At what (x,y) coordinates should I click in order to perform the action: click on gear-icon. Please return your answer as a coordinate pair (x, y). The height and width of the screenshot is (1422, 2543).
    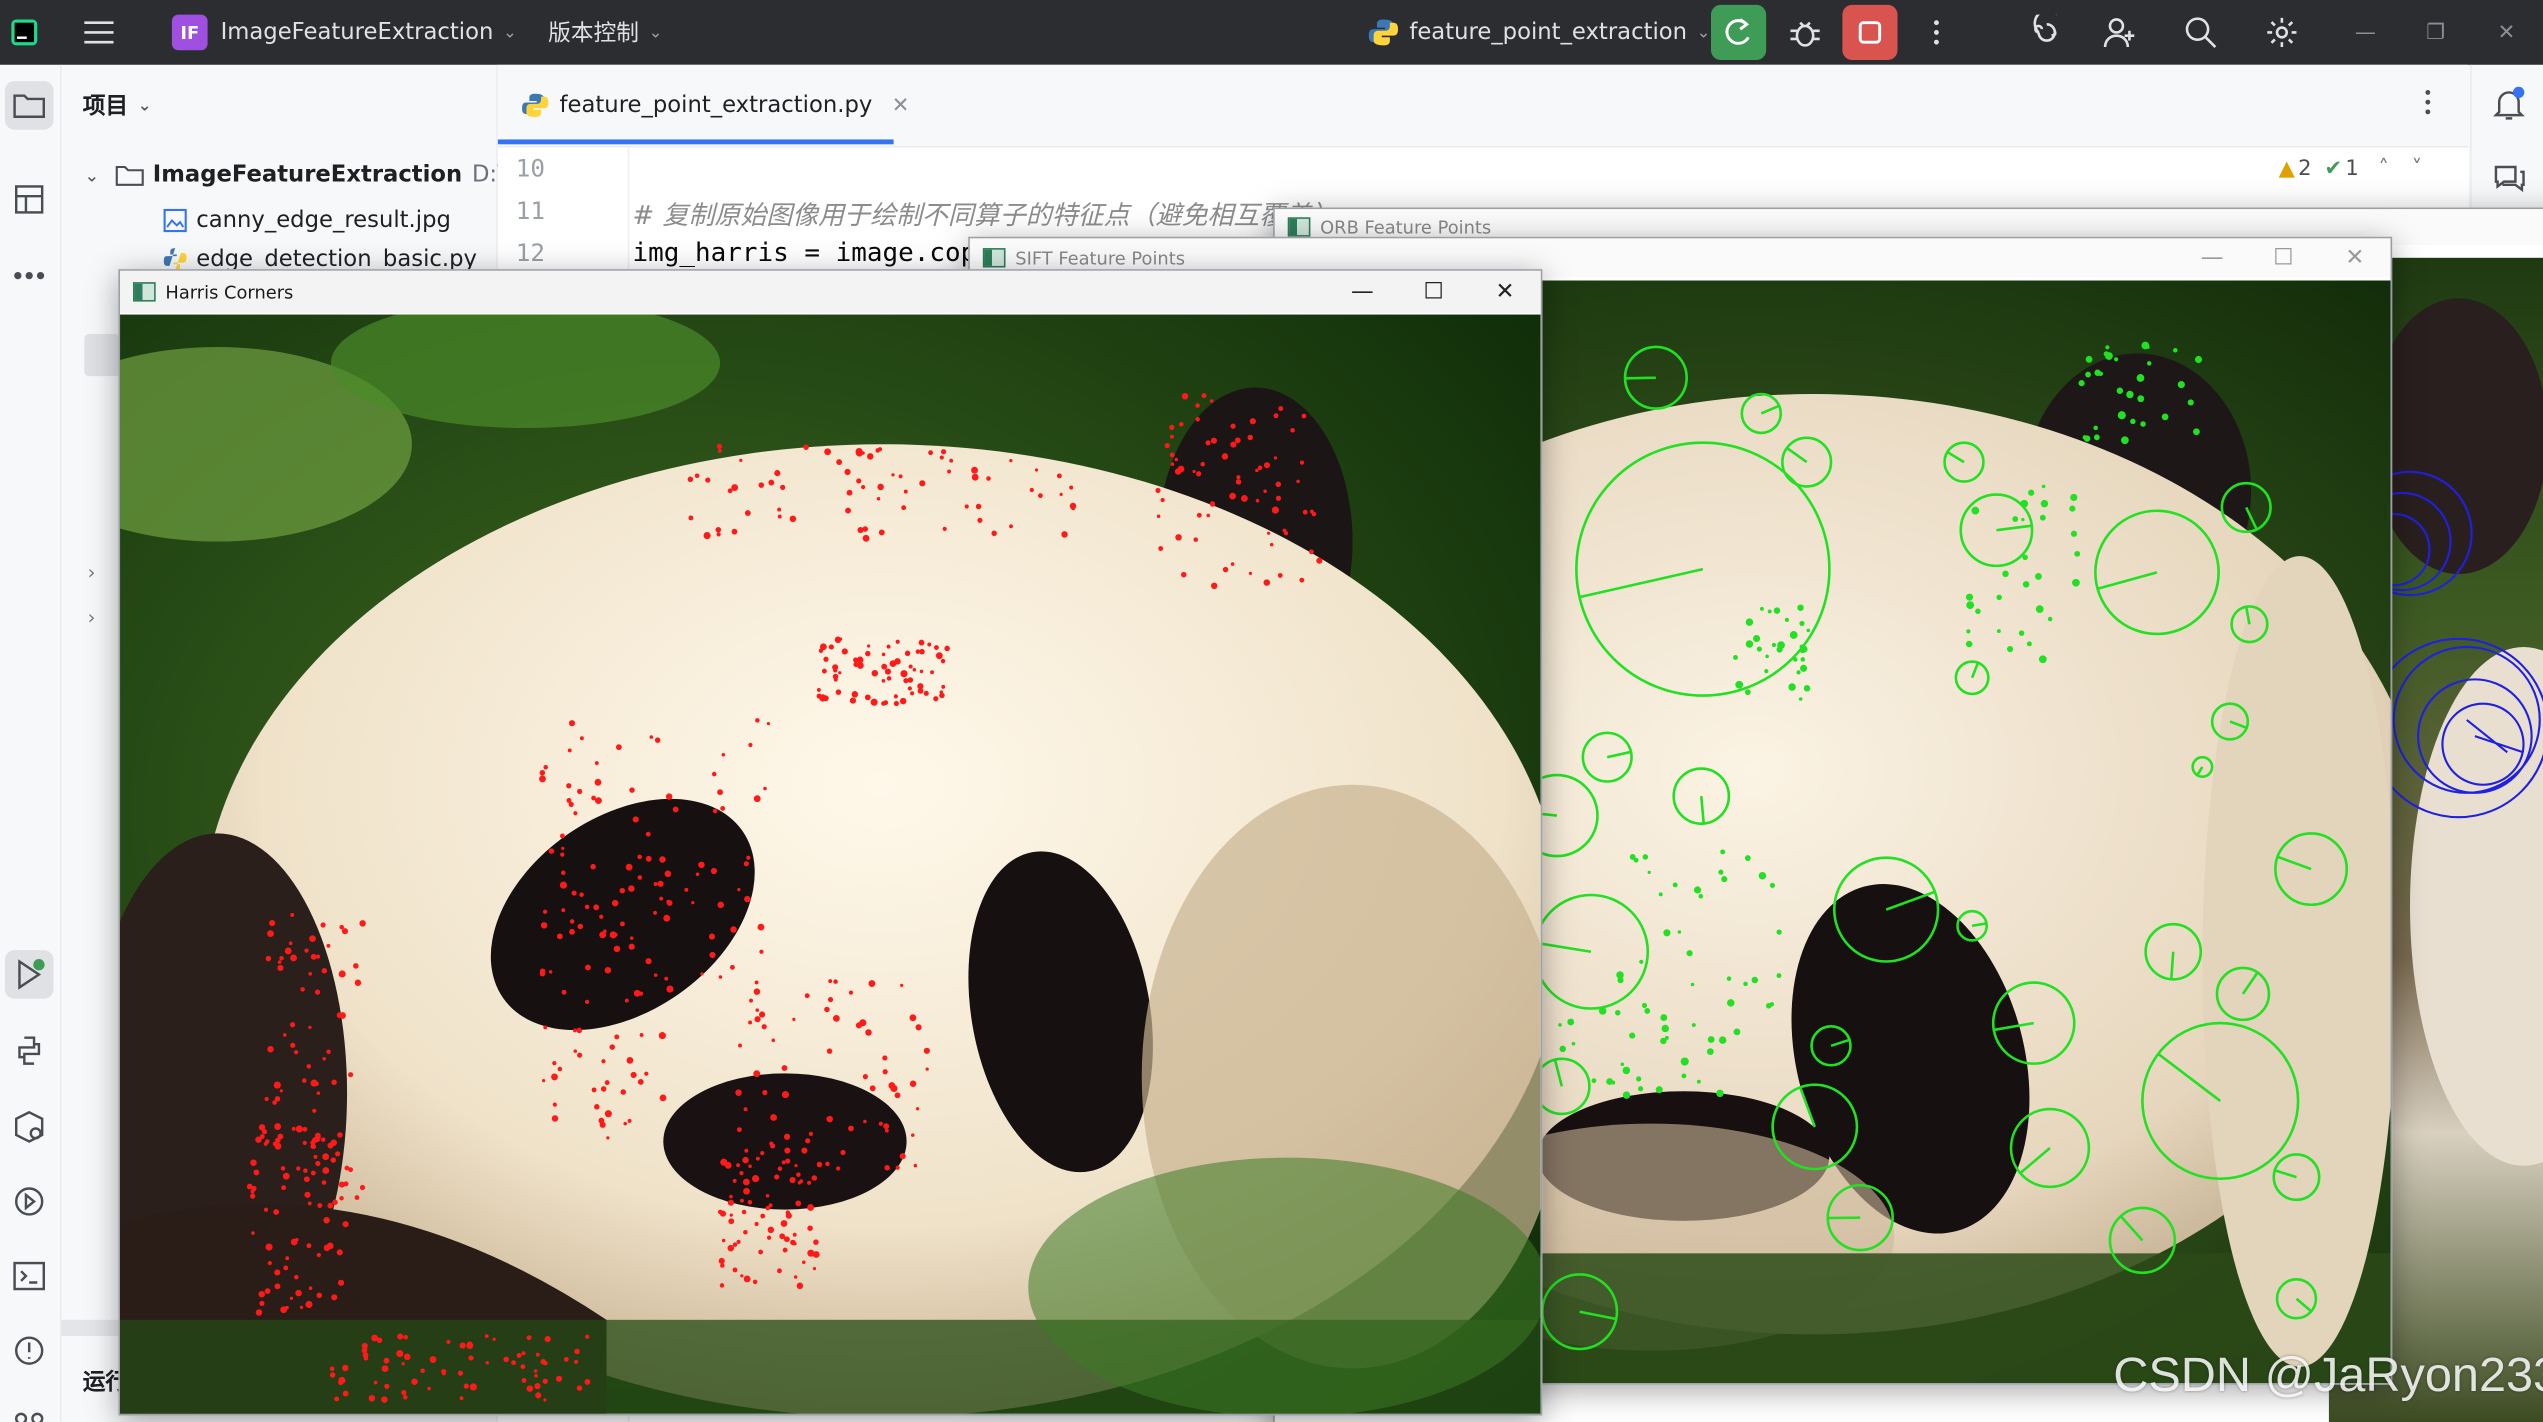
    Looking at the image, I should click on (2282, 32).